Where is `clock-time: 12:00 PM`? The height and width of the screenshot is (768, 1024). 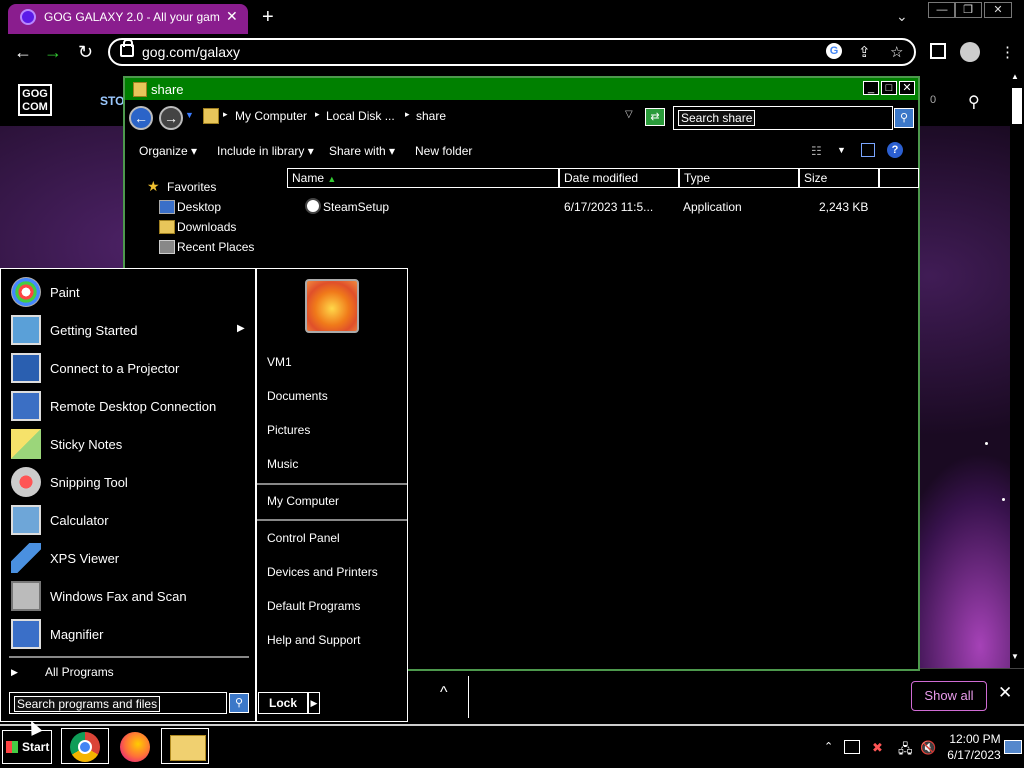 clock-time: 12:00 PM is located at coordinates (975, 739).